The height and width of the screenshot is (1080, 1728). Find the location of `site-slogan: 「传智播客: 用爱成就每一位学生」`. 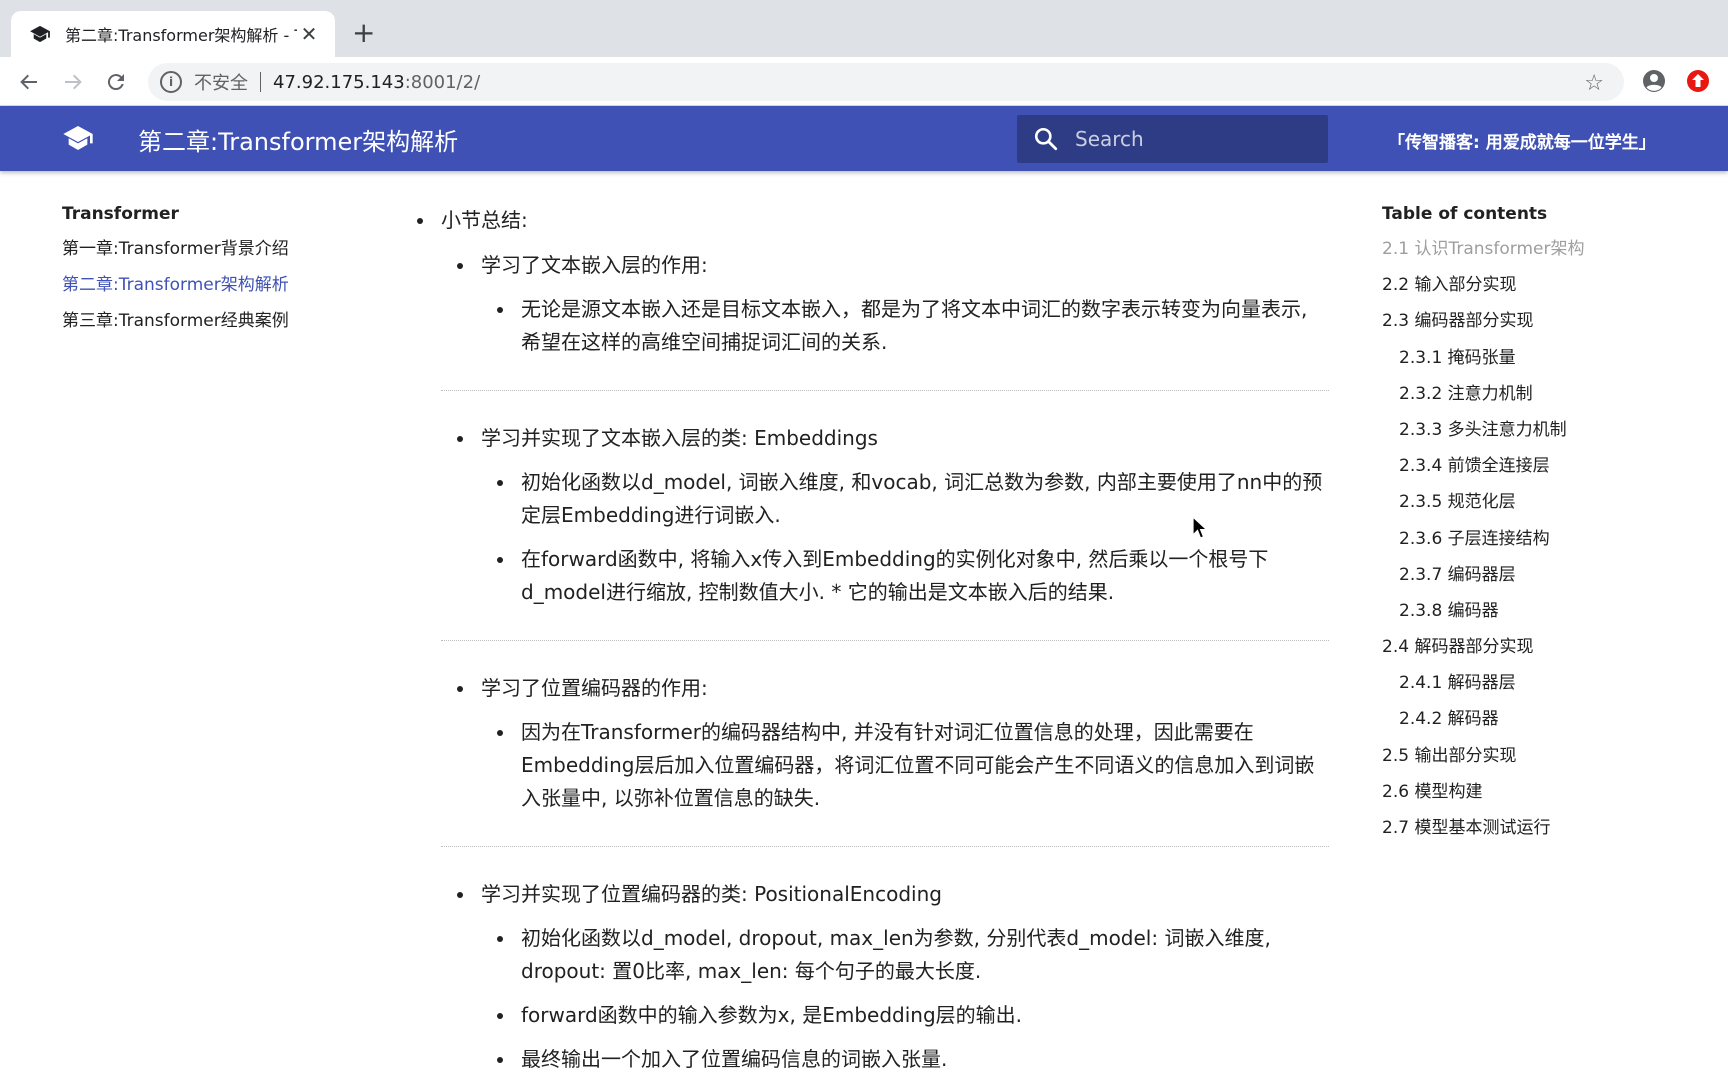

site-slogan: 「传智播客: 用爱成就每一位学生」 is located at coordinates (1522, 140).